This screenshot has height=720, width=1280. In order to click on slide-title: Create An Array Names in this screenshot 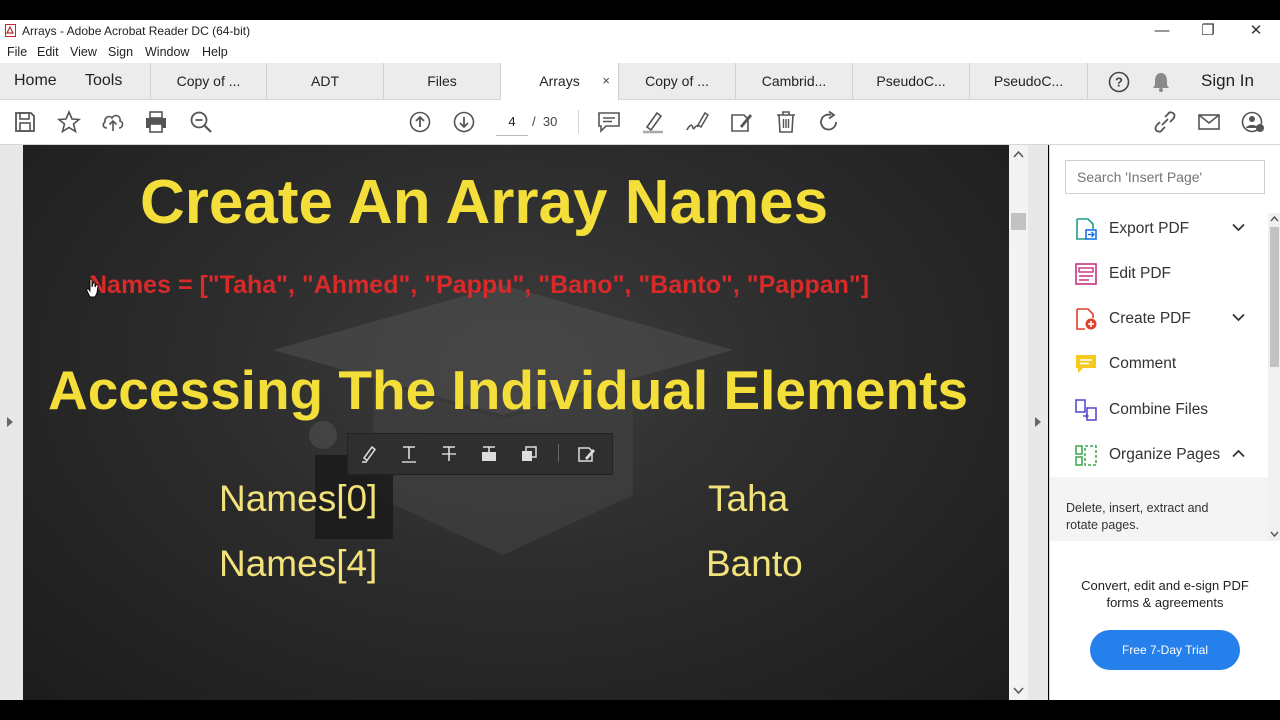, I will do `click(484, 202)`.